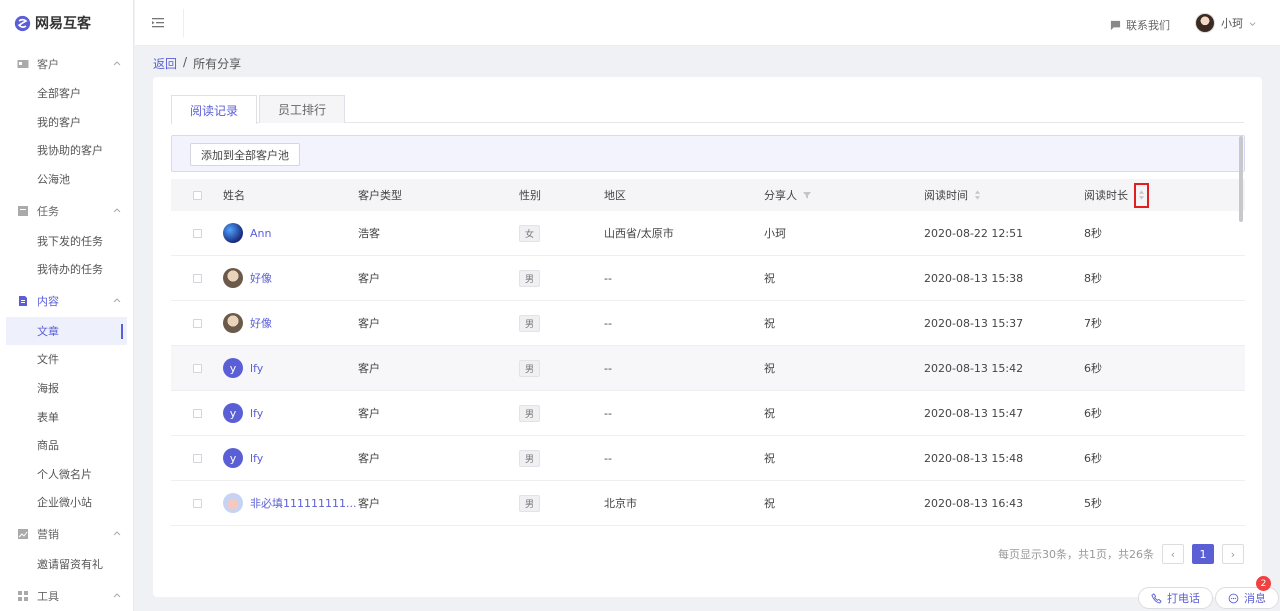  Describe the element at coordinates (214, 109) in the screenshot. I see `tab-read-records: 阅读记录` at that location.